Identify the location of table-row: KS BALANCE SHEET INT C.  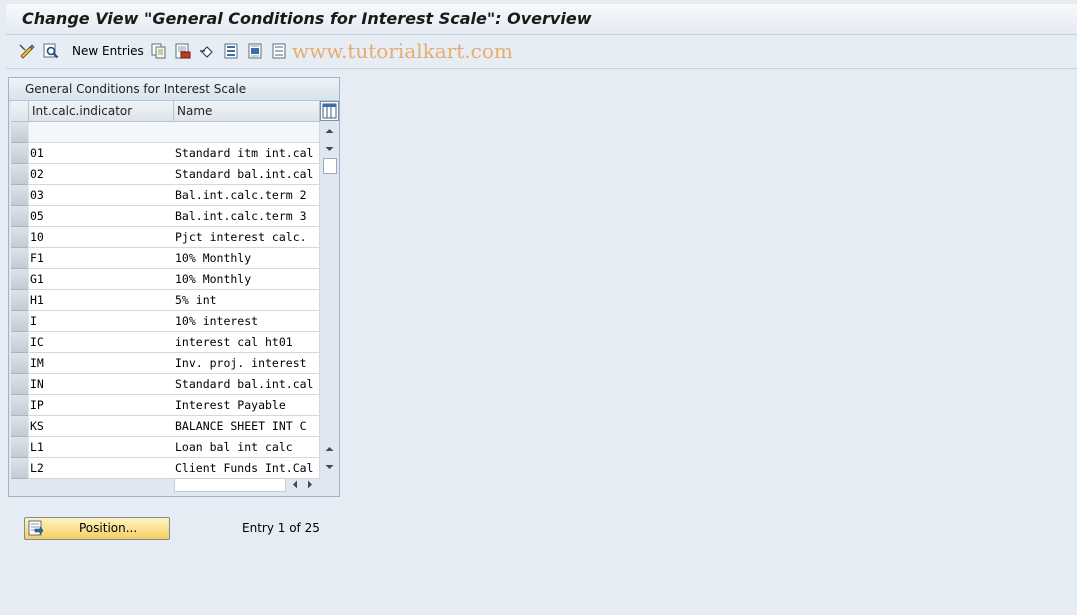
(164, 426).